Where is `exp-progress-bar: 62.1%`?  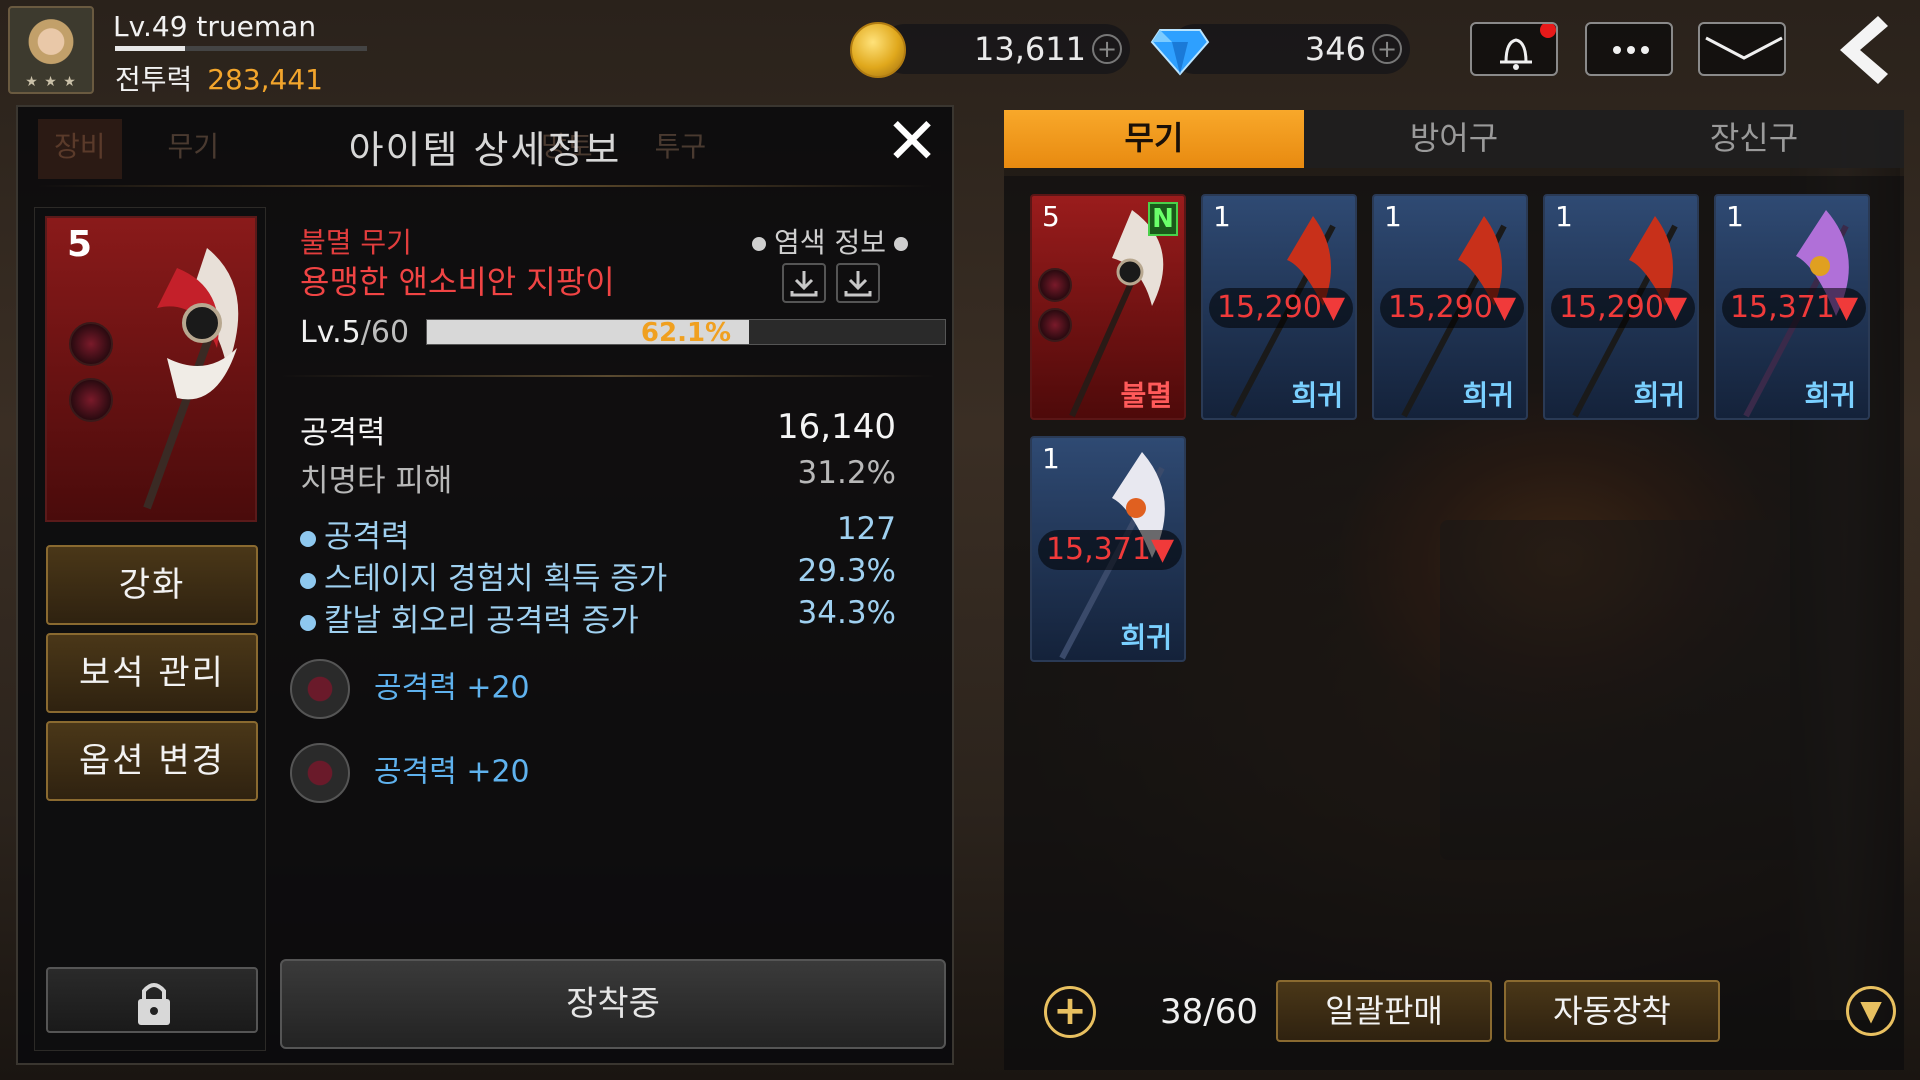
exp-progress-bar: 62.1% is located at coordinates (686, 333).